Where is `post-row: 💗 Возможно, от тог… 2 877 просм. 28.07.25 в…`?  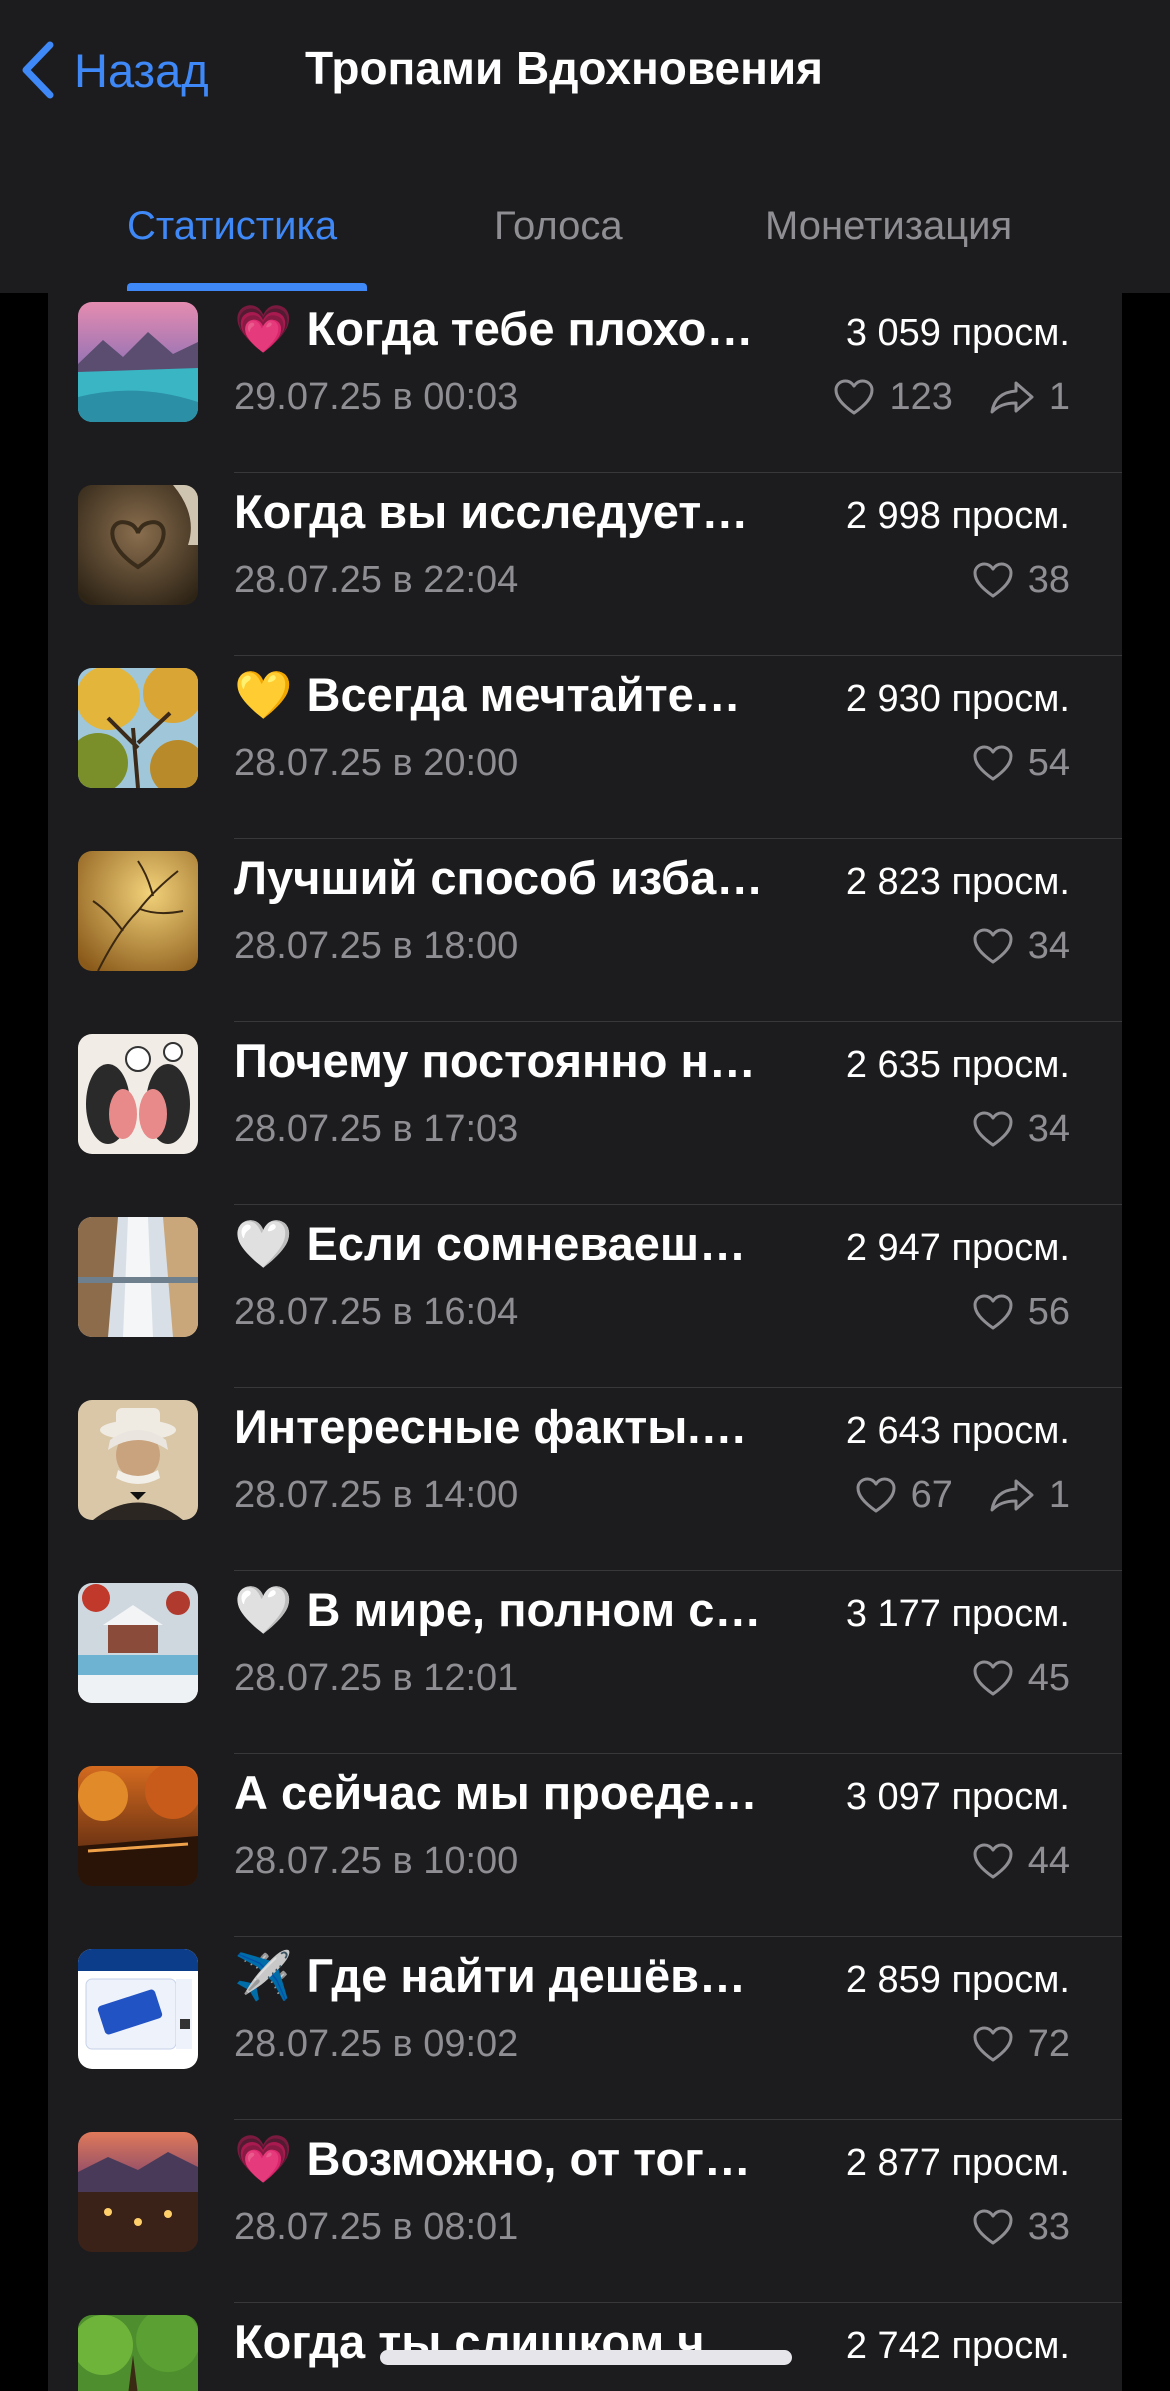 post-row: 💗 Возможно, от тог… 2 877 просм. 28.07.25 в… is located at coordinates (585, 2211).